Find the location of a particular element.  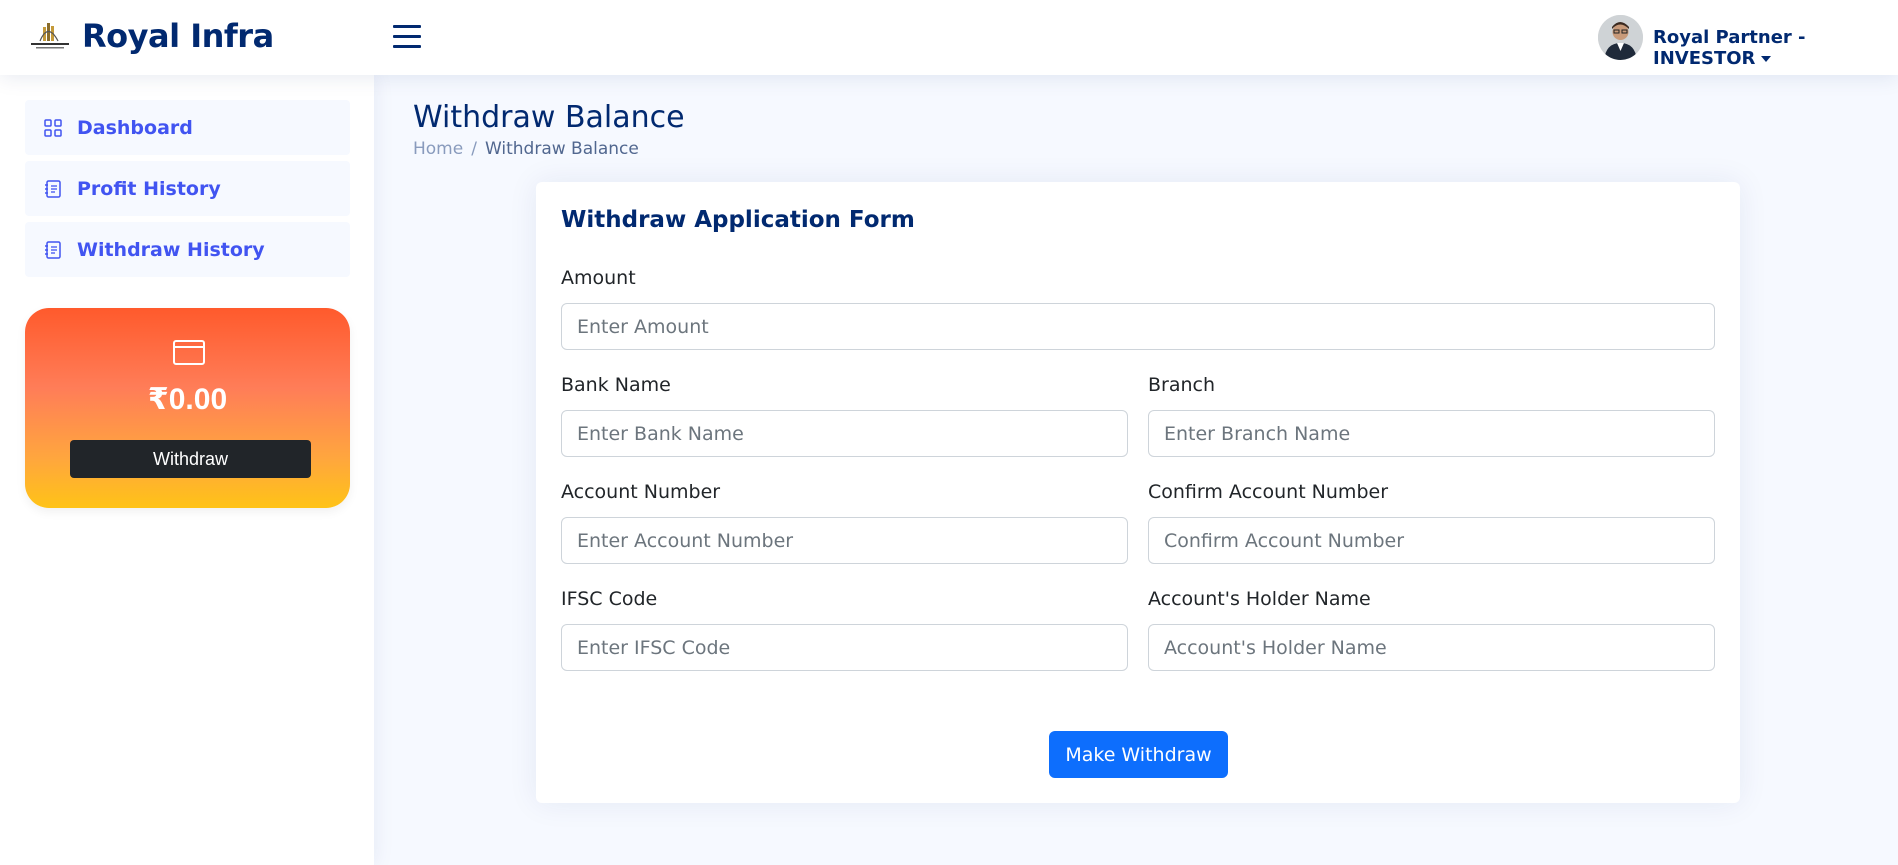

branch-label: Branch is located at coordinates (1182, 385).